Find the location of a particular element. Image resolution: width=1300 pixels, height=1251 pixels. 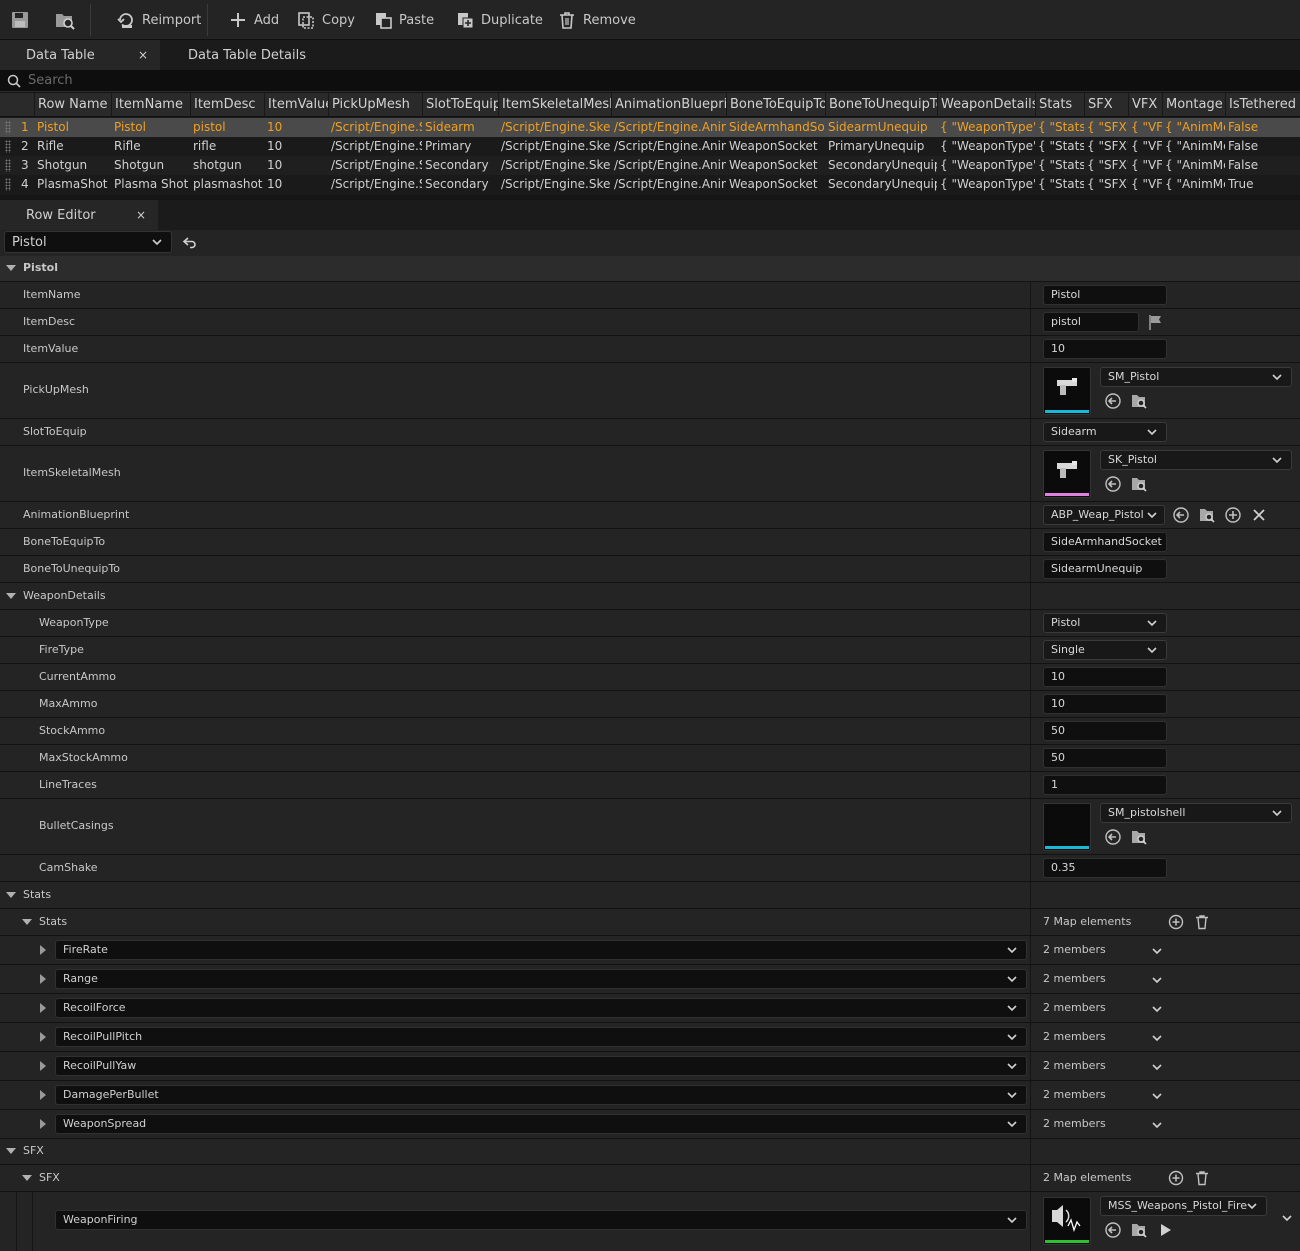

prop-stats-map: Stats 7 Map elements is located at coordinates (650, 922).